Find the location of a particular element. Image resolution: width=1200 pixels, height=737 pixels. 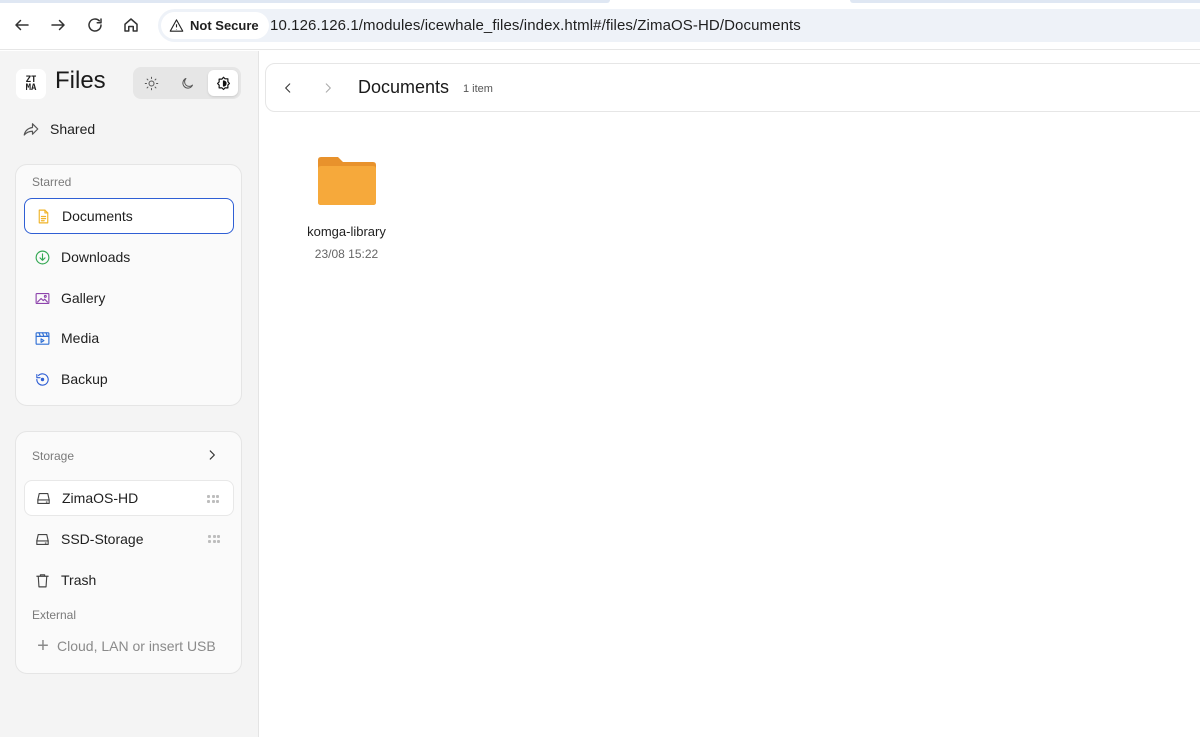

zima-logo: ZT MA is located at coordinates (31, 84).